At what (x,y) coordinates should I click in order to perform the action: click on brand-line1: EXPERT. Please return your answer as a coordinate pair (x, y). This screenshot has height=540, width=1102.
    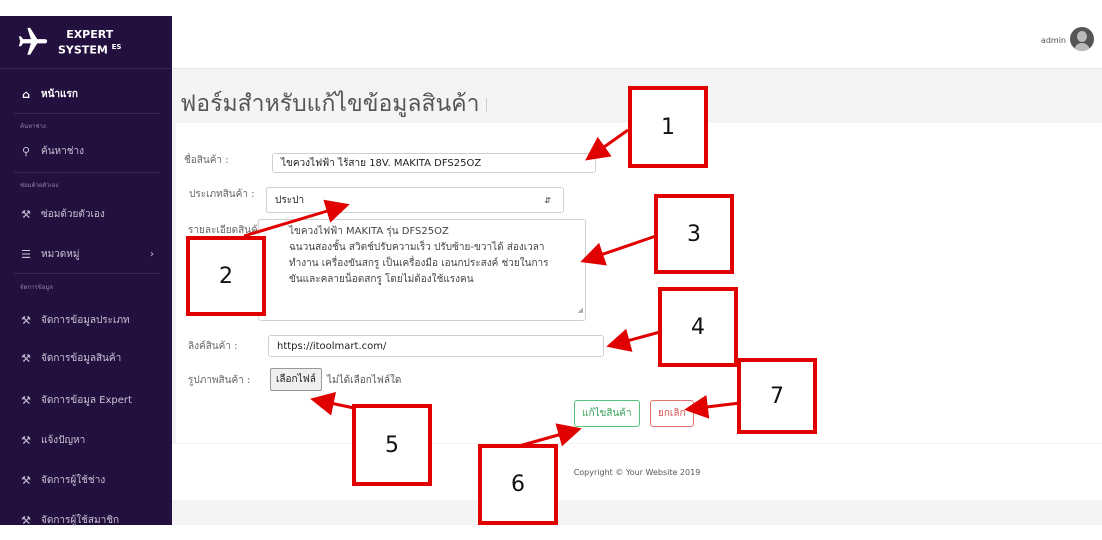
    Looking at the image, I should click on (90, 34).